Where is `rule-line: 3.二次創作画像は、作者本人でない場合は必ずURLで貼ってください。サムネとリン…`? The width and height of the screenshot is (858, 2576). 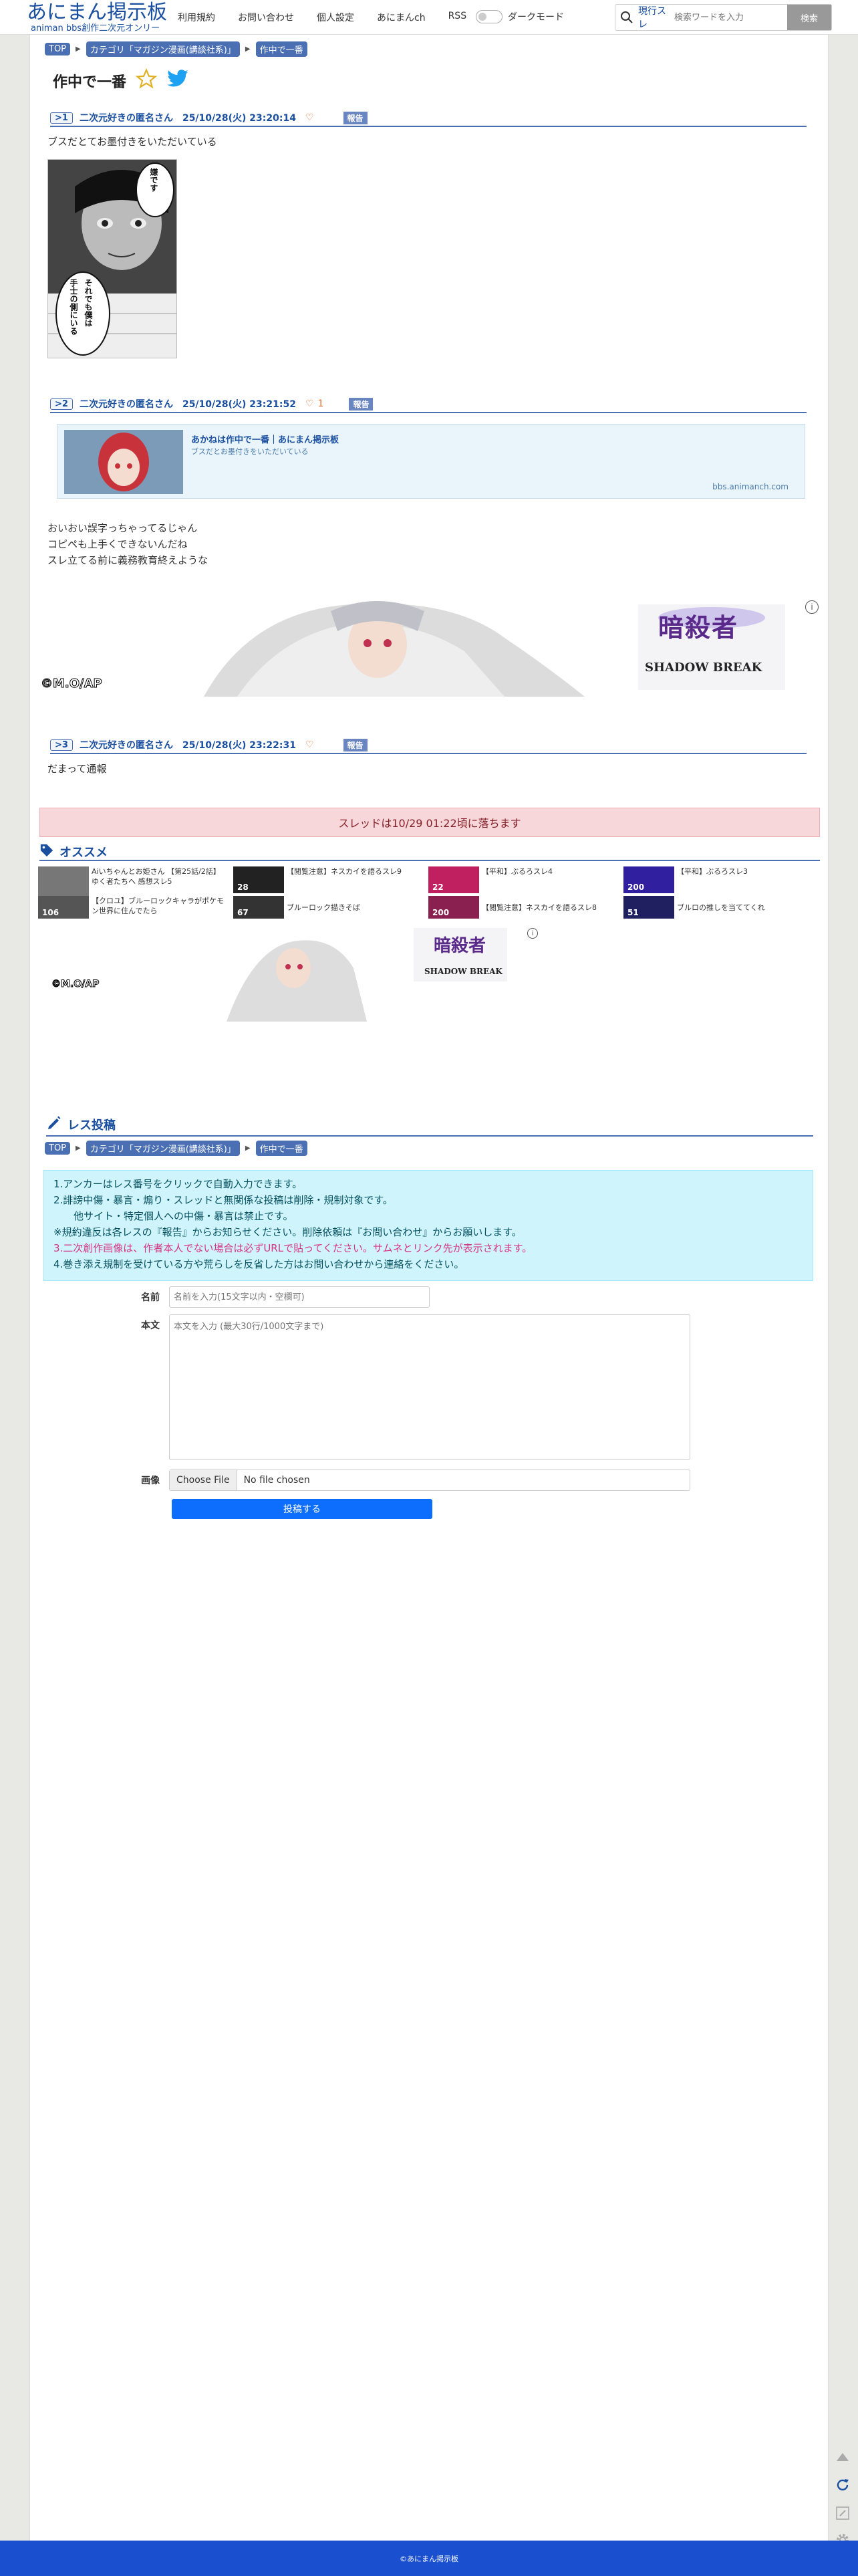 rule-line: 3.二次創作画像は、作者本人でない場合は必ずURLで貼ってください。サムネとリン… is located at coordinates (293, 1248).